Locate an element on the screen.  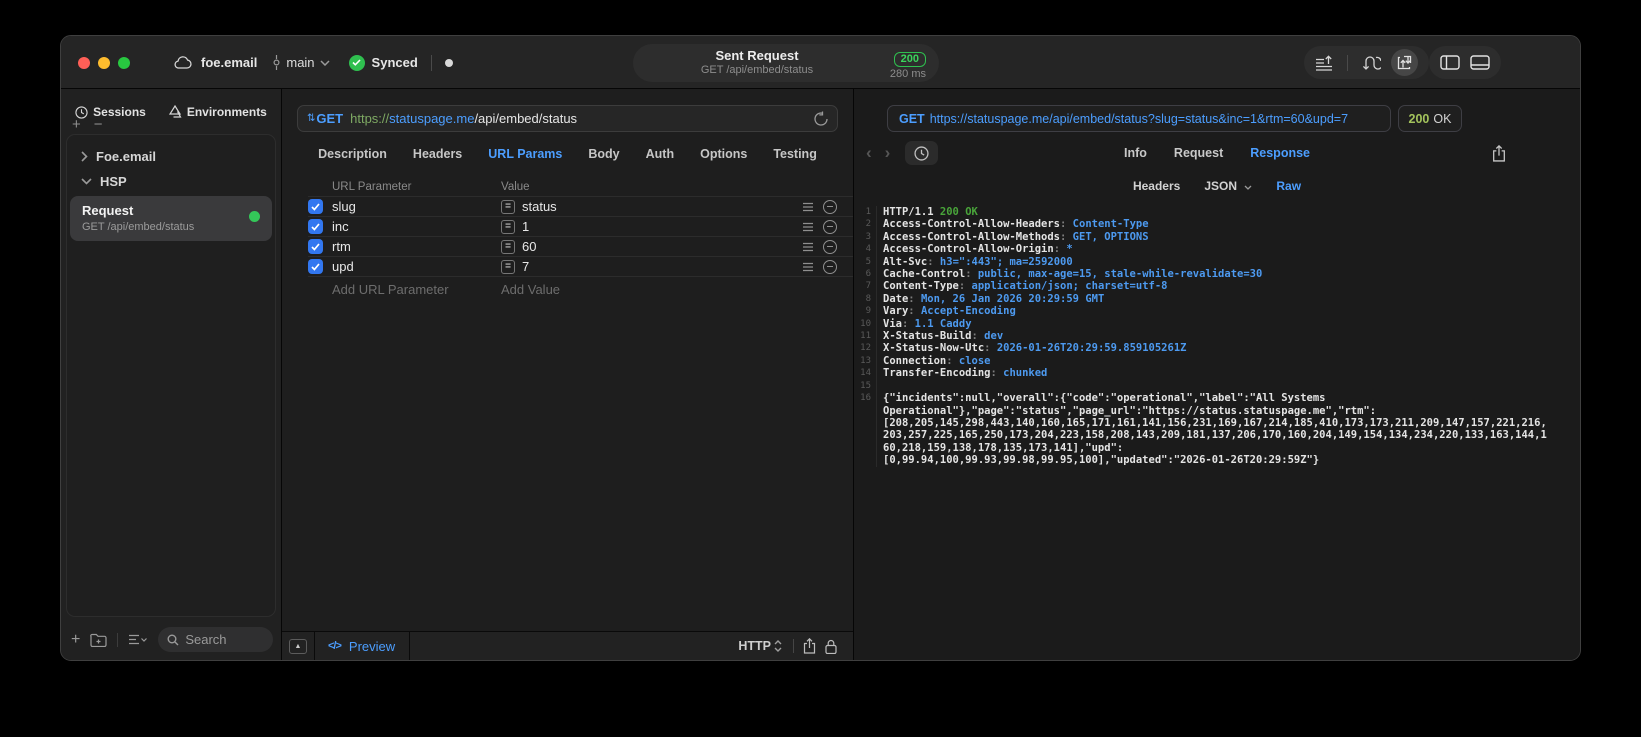
tree-item-foe-email: Foe.email is located at coordinates (171, 156).